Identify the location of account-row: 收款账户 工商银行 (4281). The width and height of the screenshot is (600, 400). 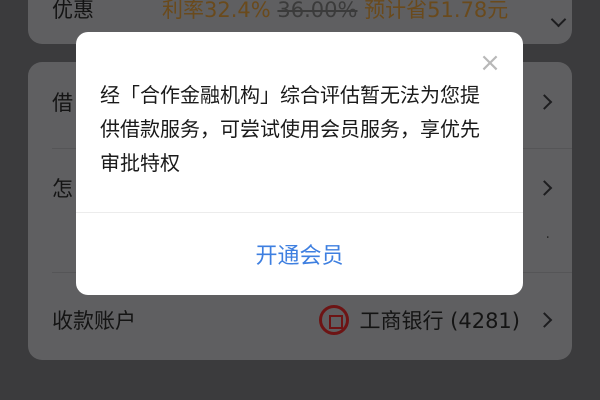
(300, 320).